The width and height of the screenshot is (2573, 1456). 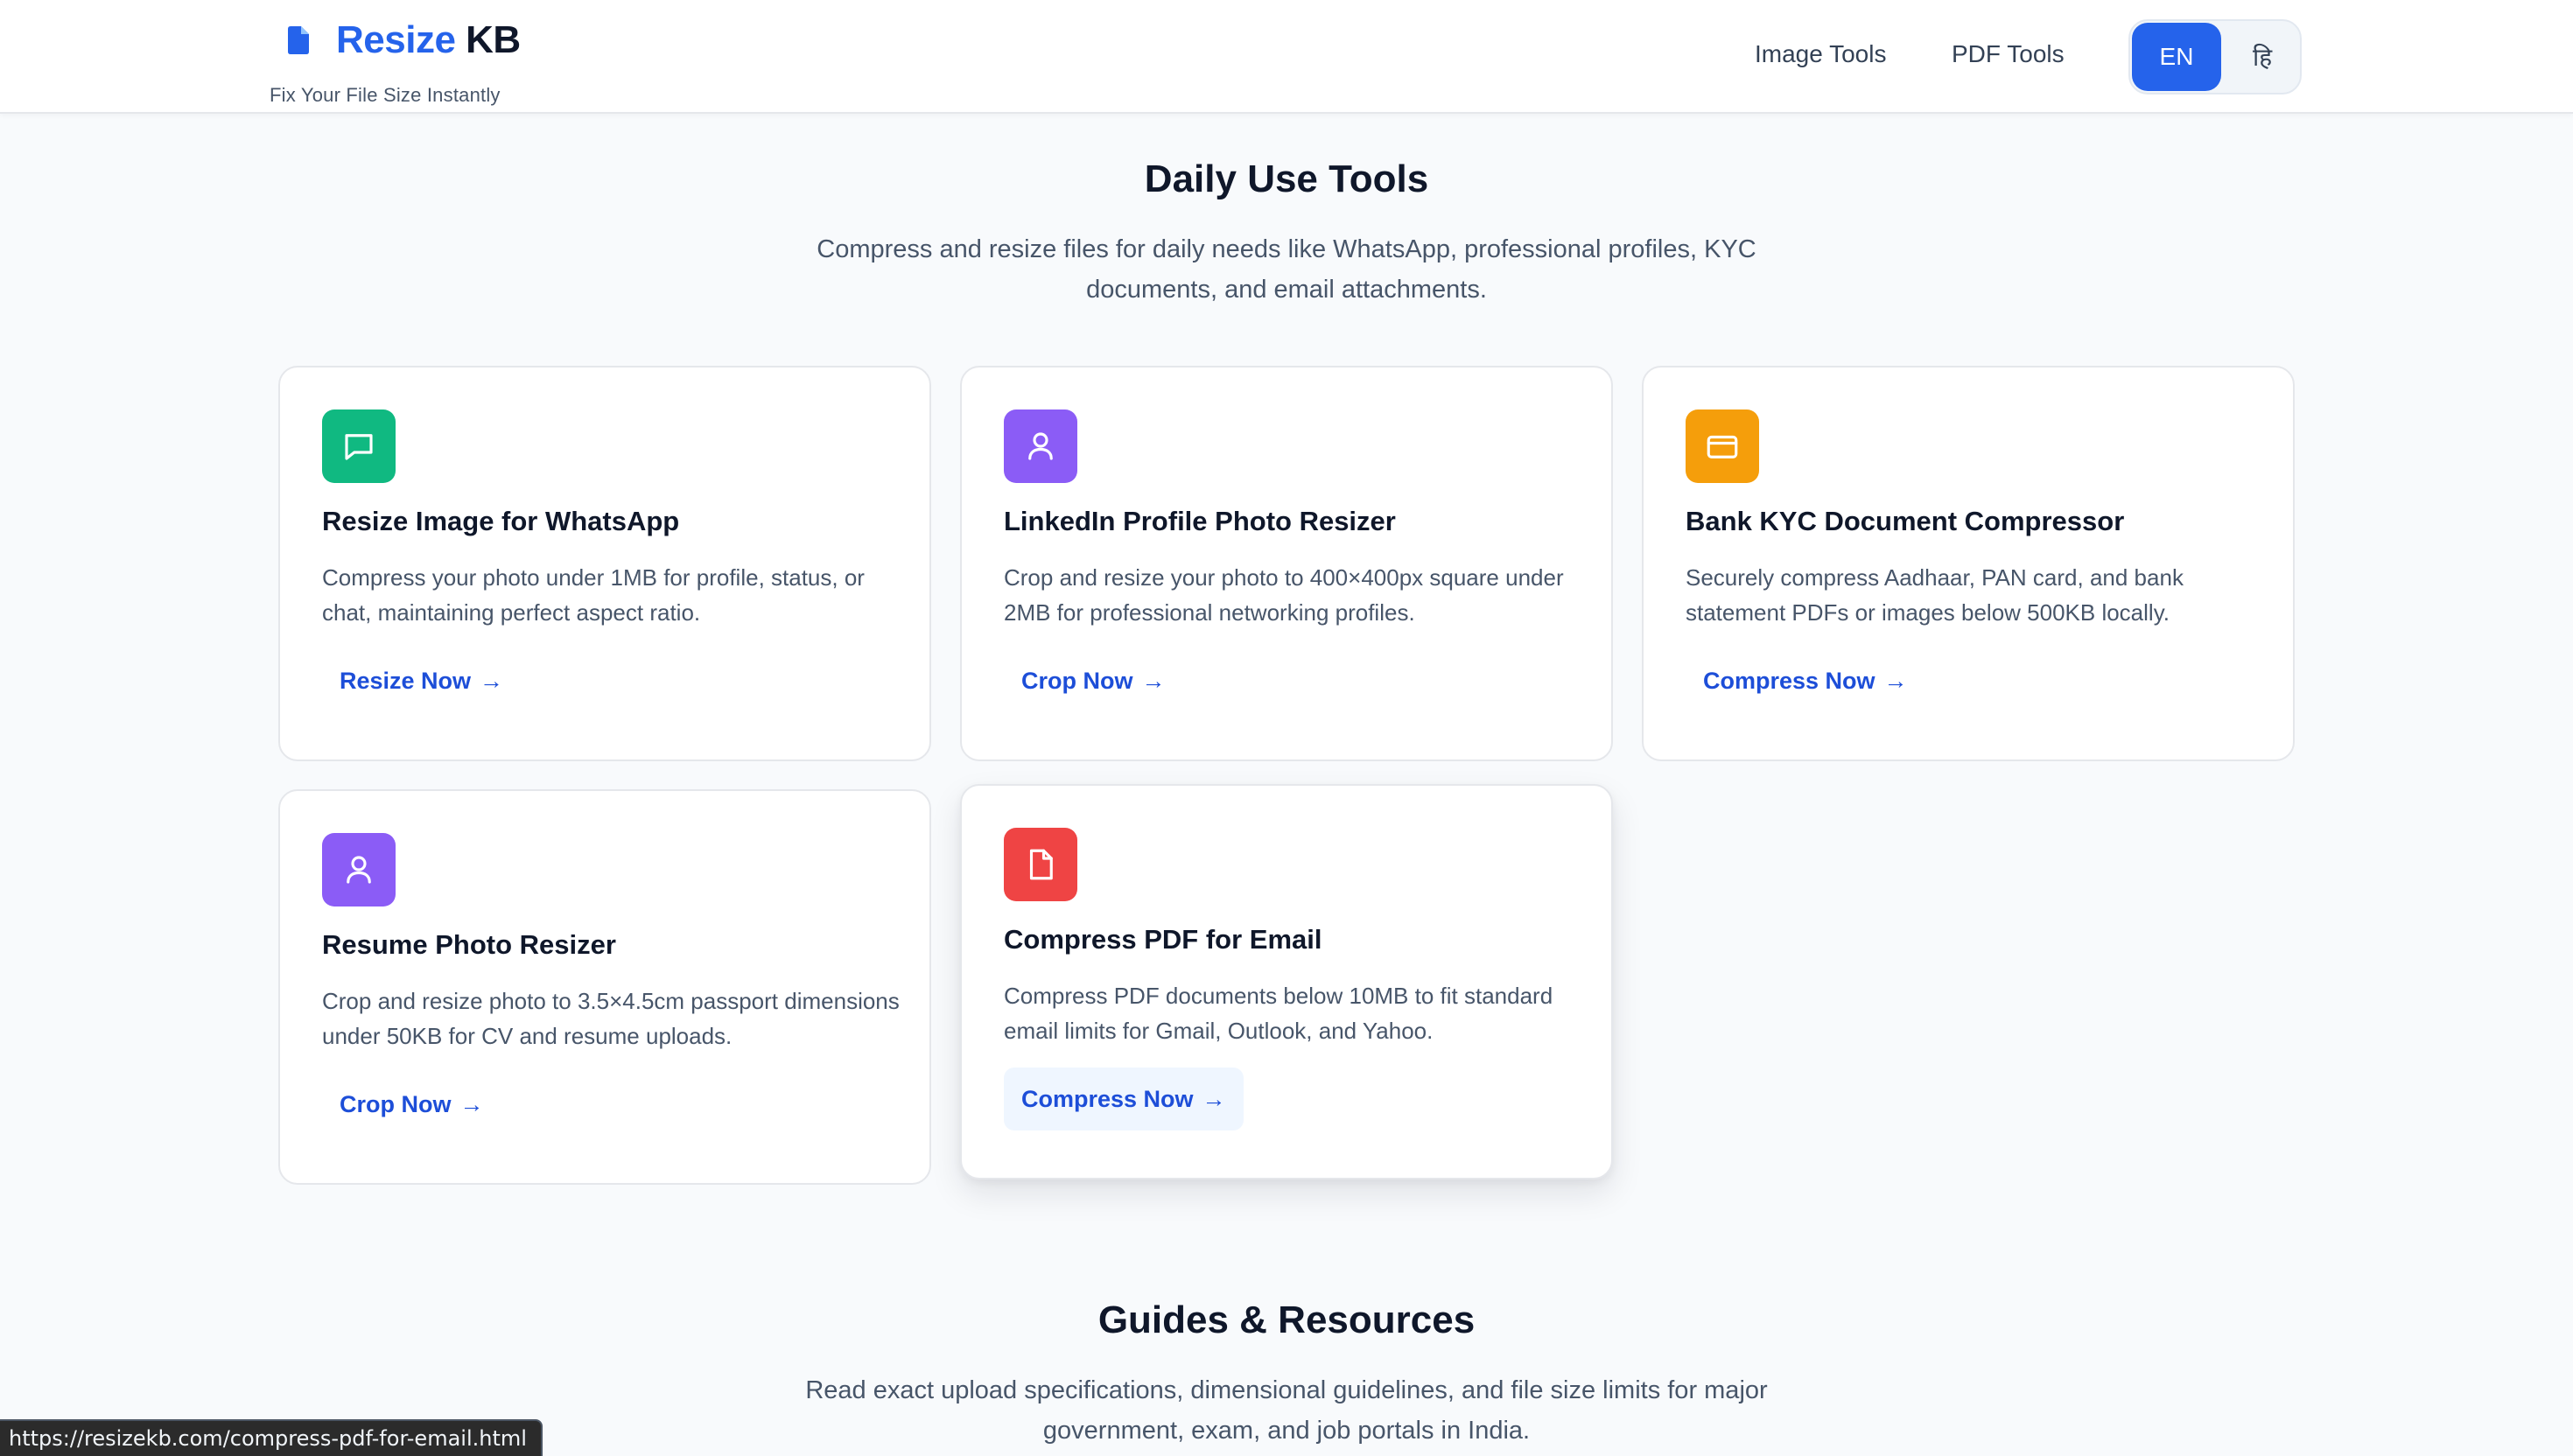 I want to click on nav-pdf-tools: PDF Tools, so click(x=2008, y=54).